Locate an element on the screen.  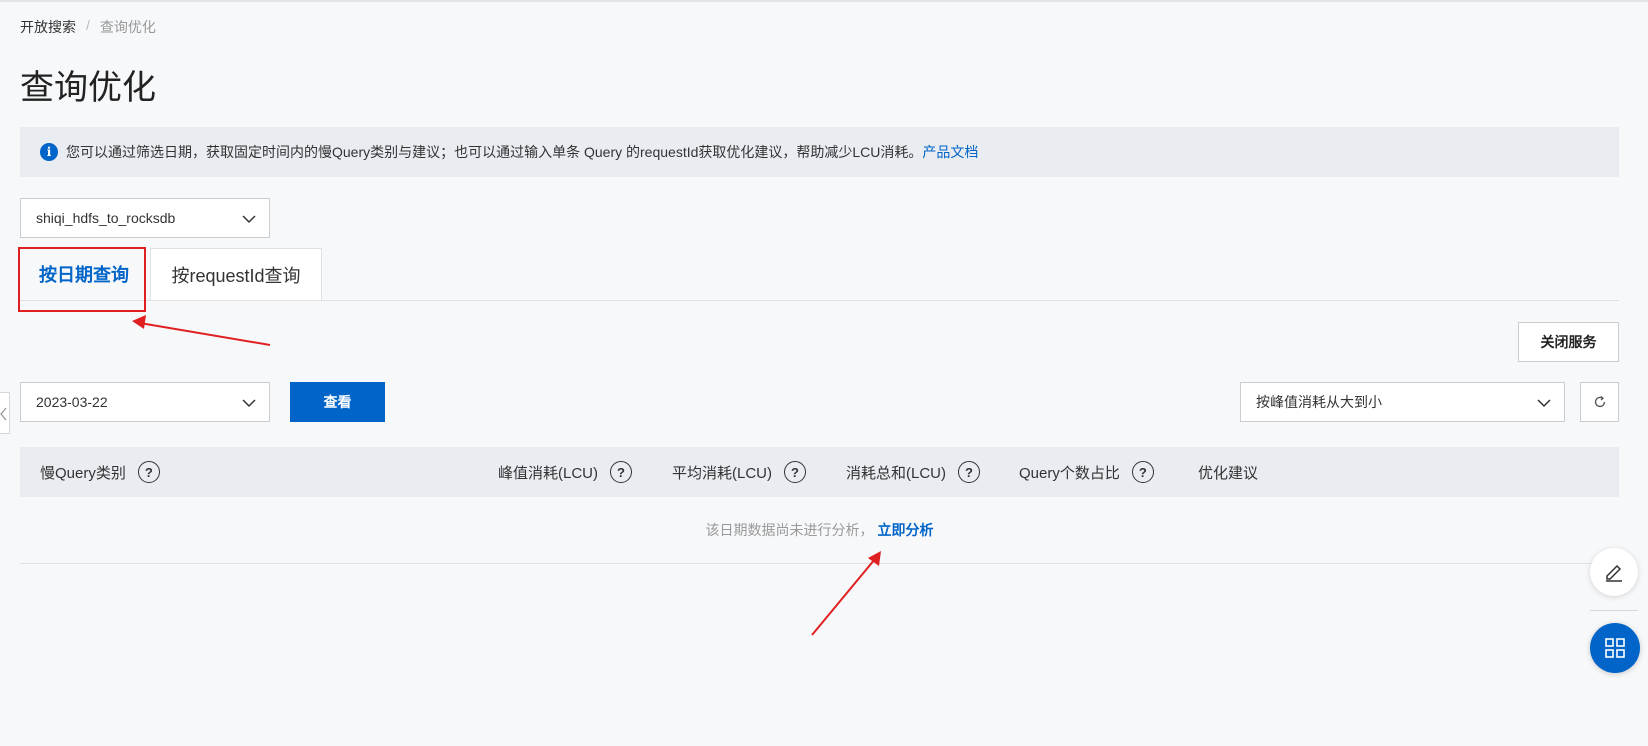
refresh-button is located at coordinates (1599, 402).